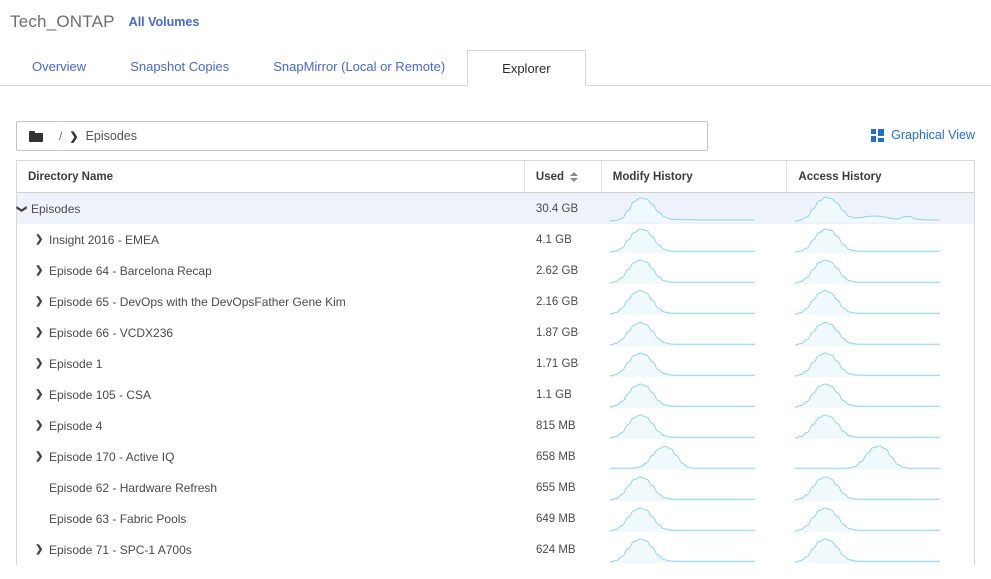  What do you see at coordinates (933, 135) in the screenshot?
I see `graphical-view-label: Graphical View` at bounding box center [933, 135].